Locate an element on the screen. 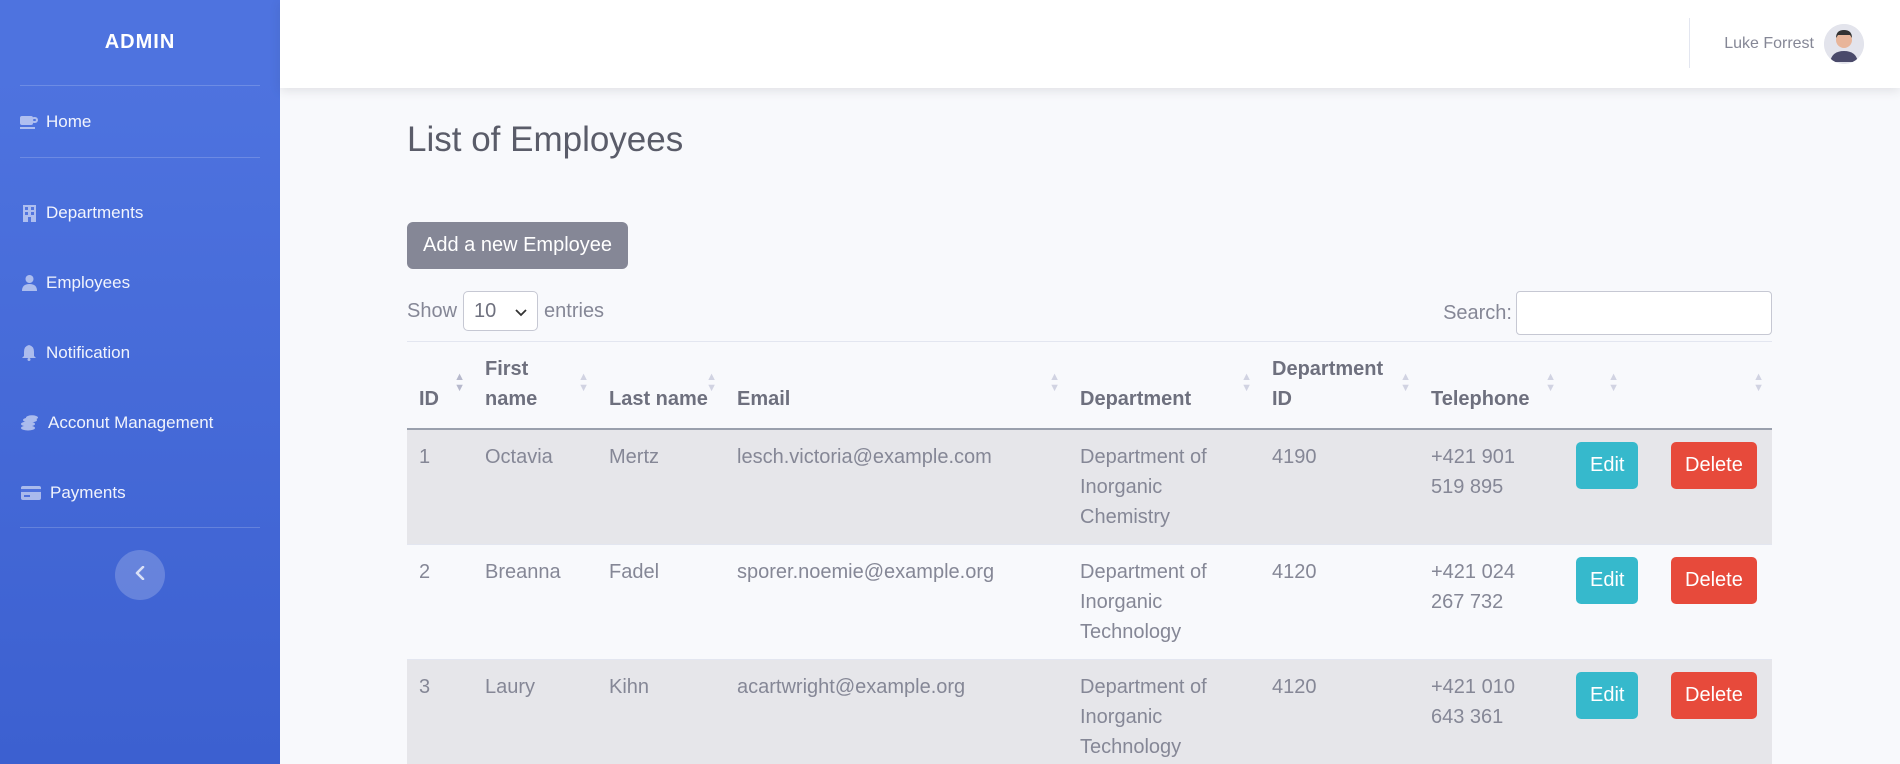 The height and width of the screenshot is (764, 1900). cell-department: Department of Inorganic Chemistry is located at coordinates (1164, 486).